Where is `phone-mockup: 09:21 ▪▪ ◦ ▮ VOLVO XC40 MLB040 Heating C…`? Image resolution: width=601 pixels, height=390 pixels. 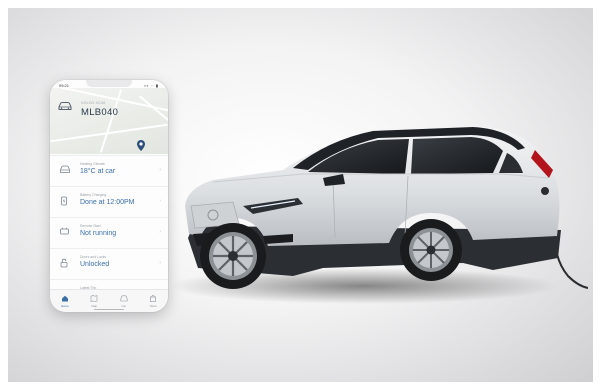
phone-mockup: 09:21 ▪▪ ◦ ▮ VOLVO XC40 MLB040 Heating C… is located at coordinates (109, 196).